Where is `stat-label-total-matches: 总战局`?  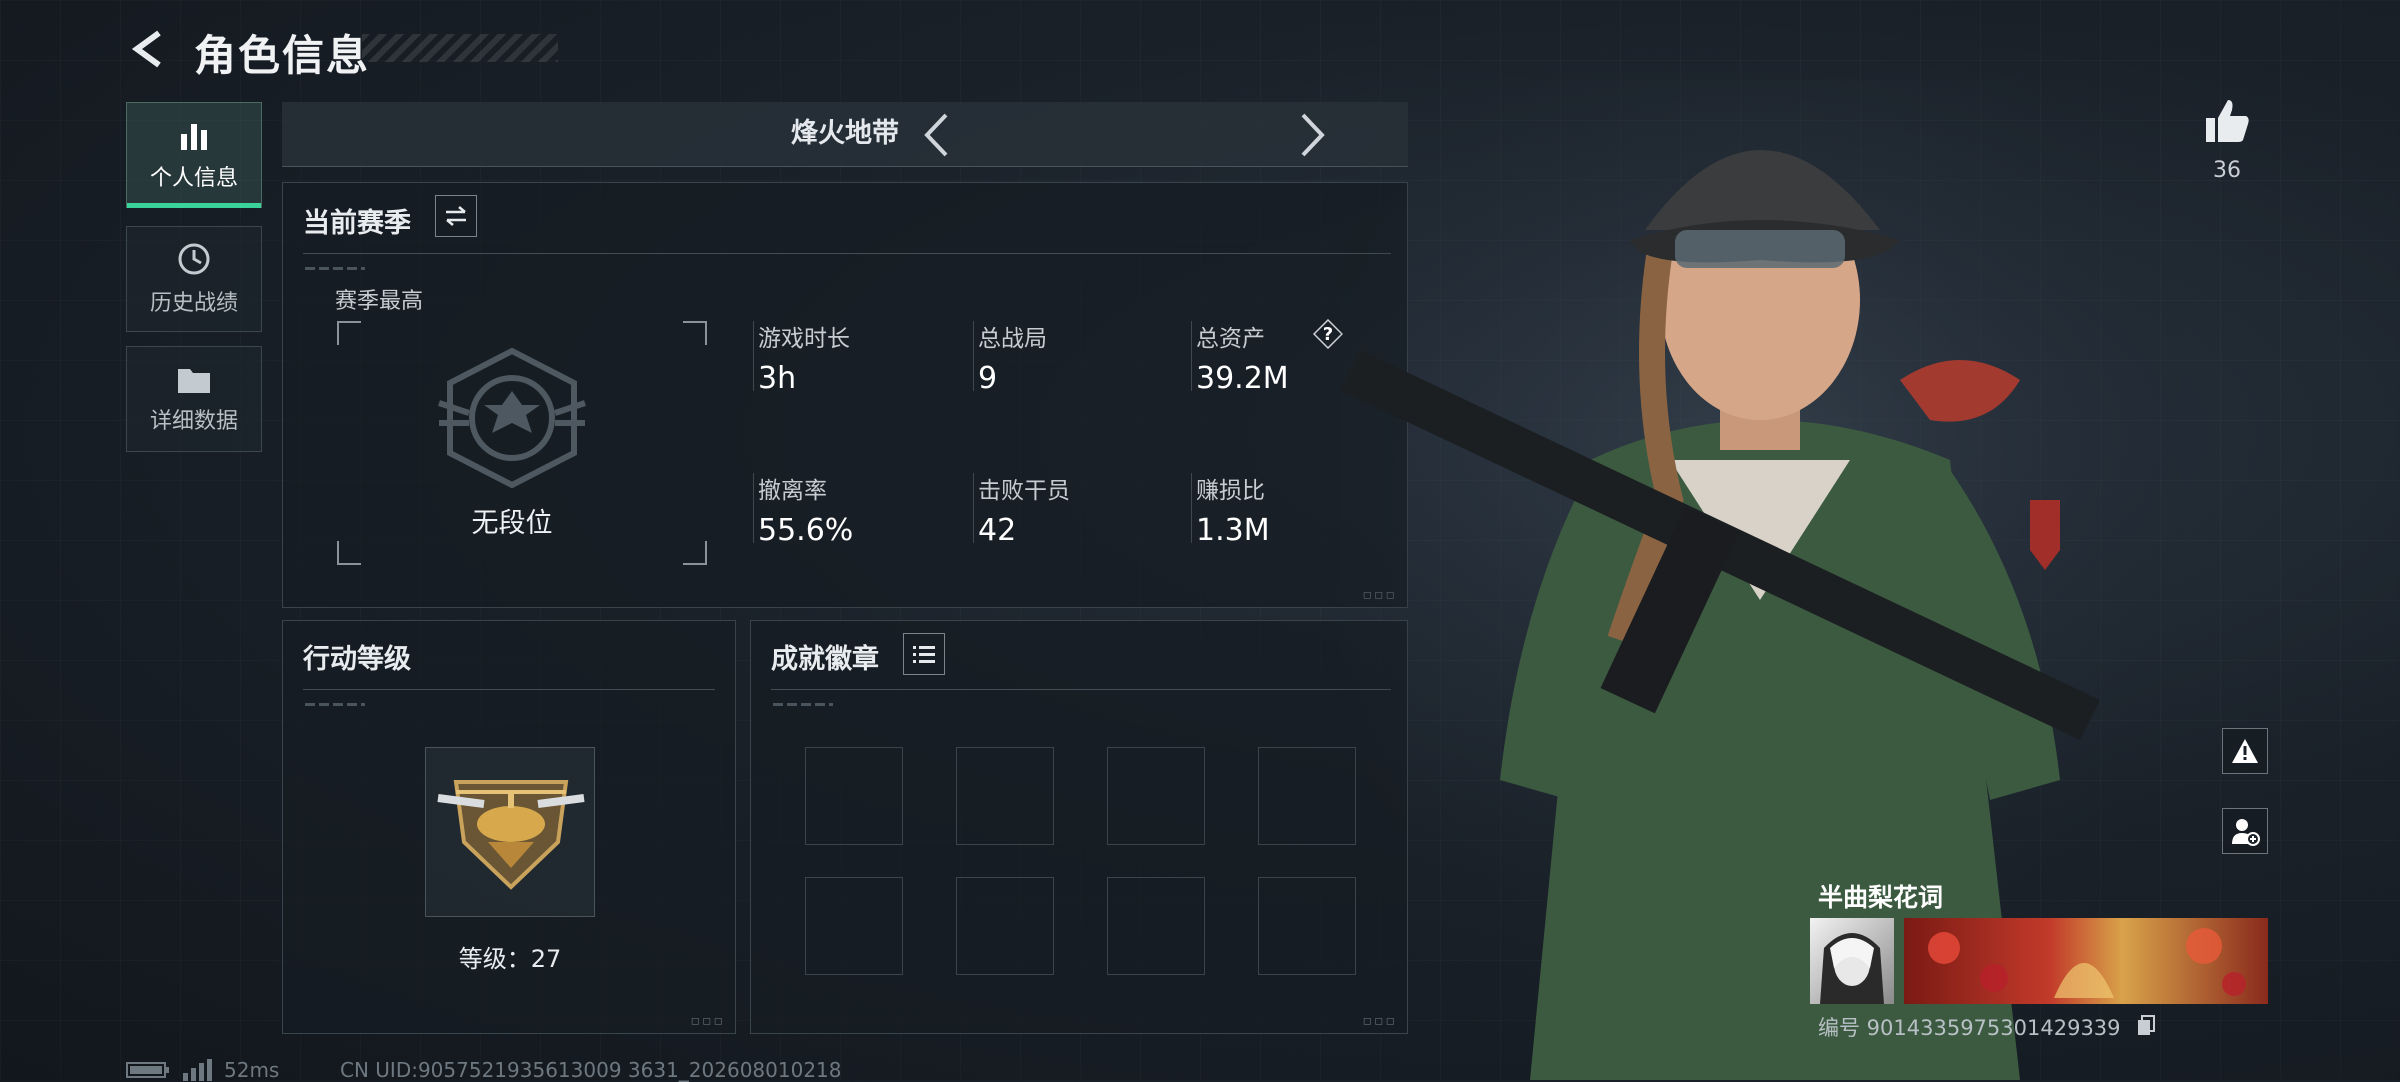
stat-label-total-matches: 总战局 is located at coordinates (1012, 339).